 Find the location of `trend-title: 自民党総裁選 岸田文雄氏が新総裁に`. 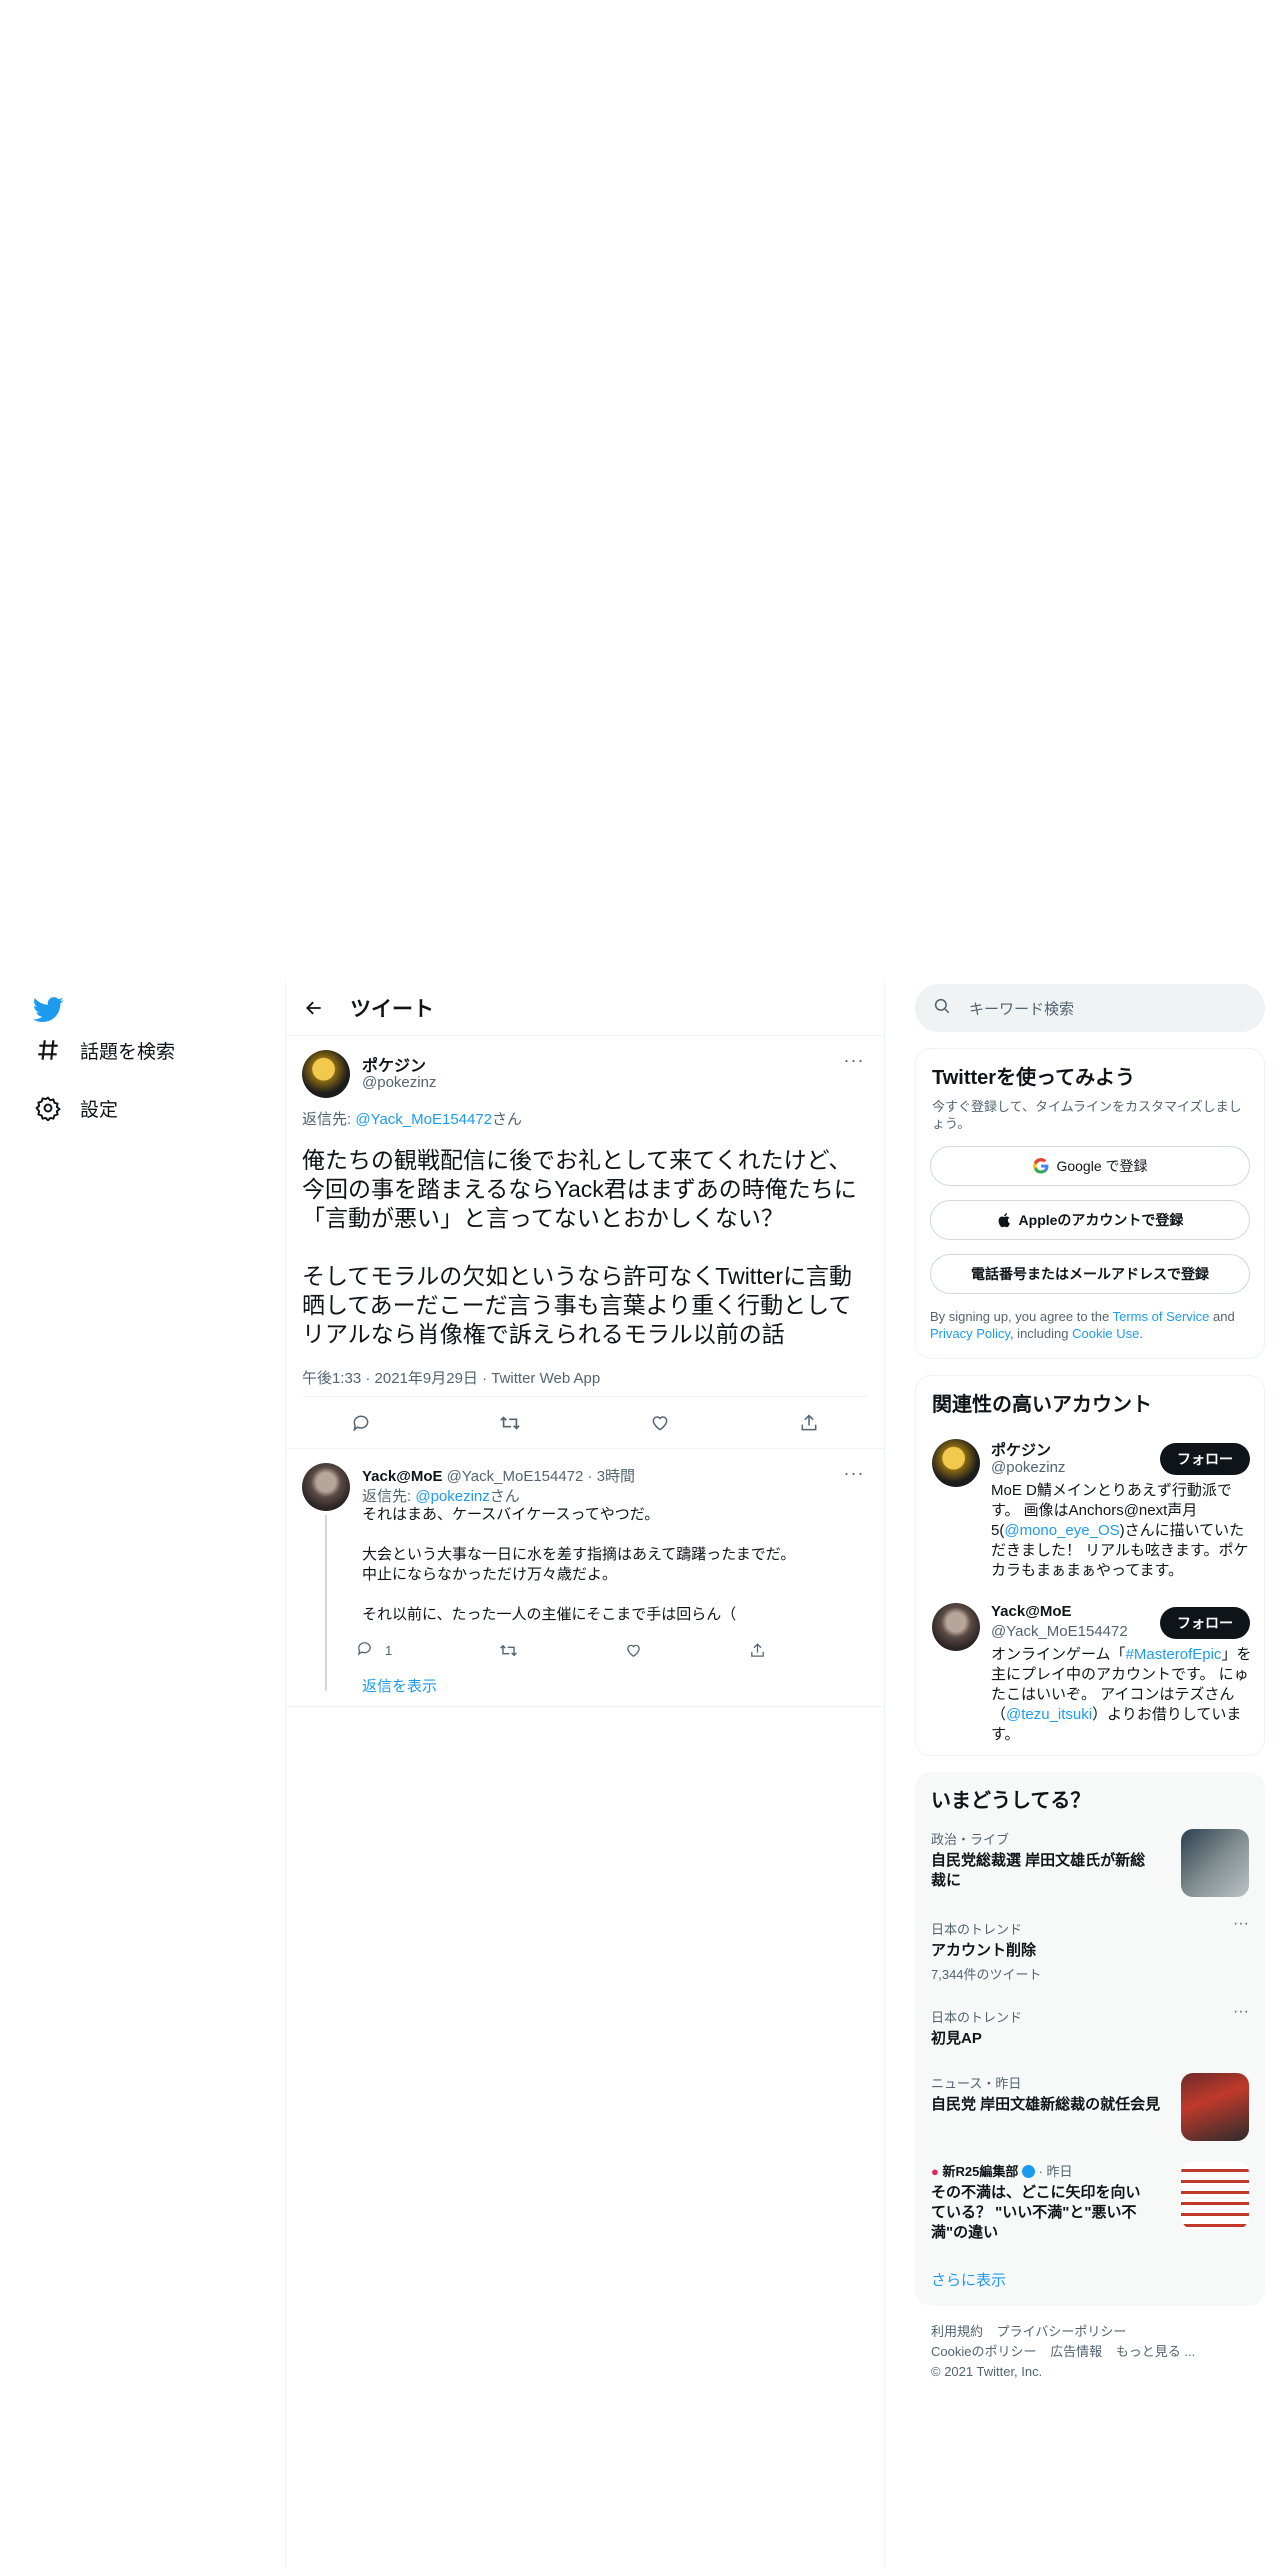

trend-title: 自民党総裁選 岸田文雄氏が新総裁に is located at coordinates (1038, 1870).